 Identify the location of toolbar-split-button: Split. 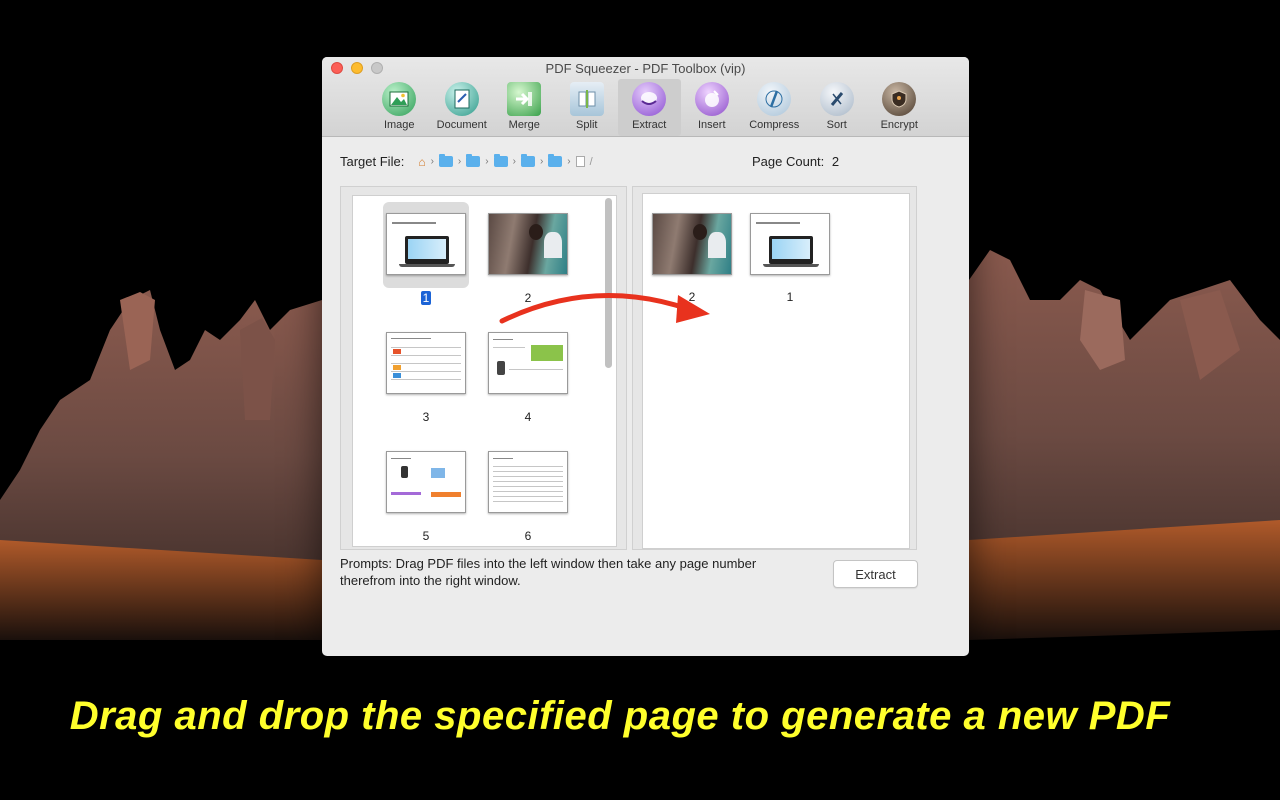
(587, 107).